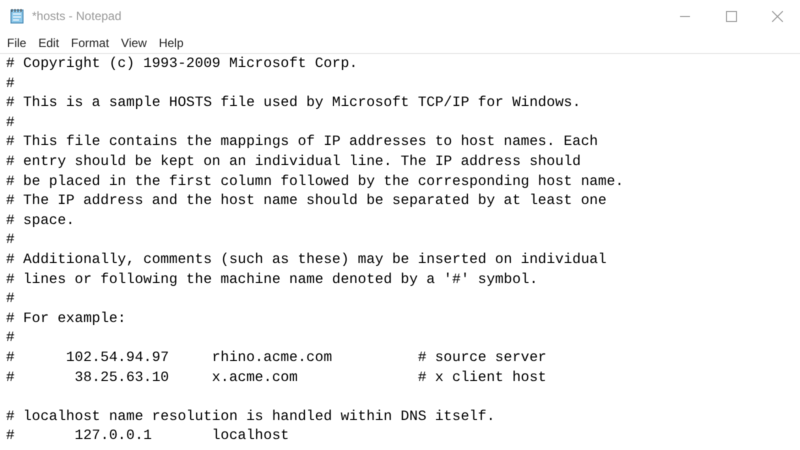 Image resolution: width=800 pixels, height=450 pixels. Describe the element at coordinates (293, 104) in the screenshot. I see `text-line: # This is a sample HOSTS file used by Microsoft TCP/IP for Windows.` at that location.